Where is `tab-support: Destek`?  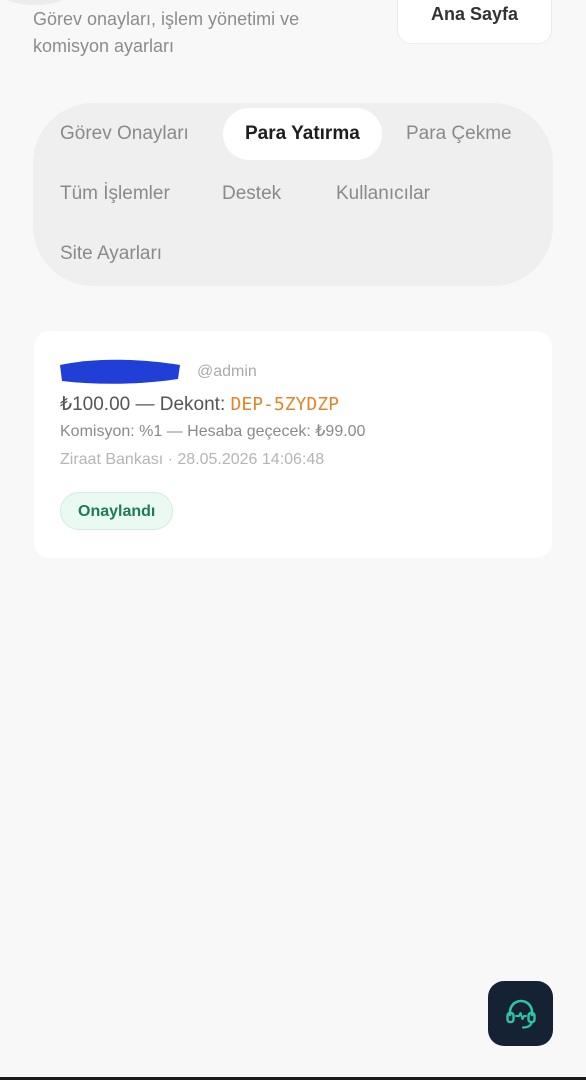 tab-support: Destek is located at coordinates (251, 194).